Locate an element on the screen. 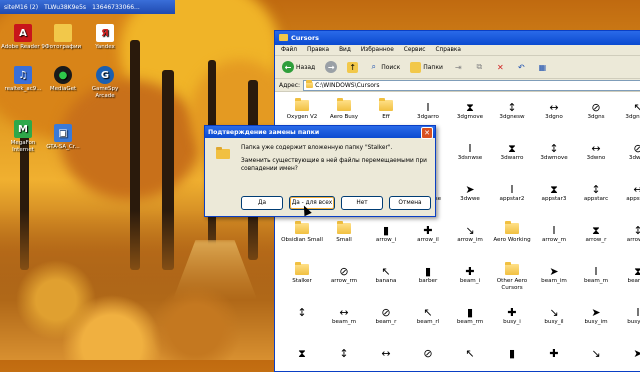 This screenshot has height=372, width=640. delete-button: ✕ is located at coordinates (500, 67).